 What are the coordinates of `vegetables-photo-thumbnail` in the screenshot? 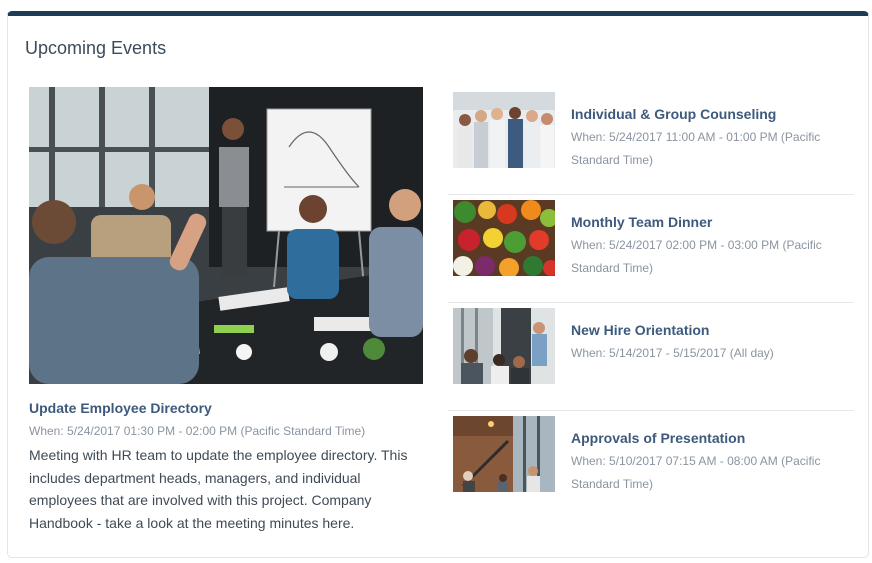 It's located at (504, 238).